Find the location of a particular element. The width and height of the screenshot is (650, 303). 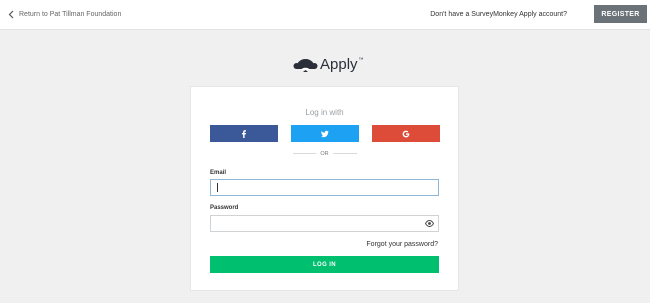

show-password-eye-icon is located at coordinates (429, 223).